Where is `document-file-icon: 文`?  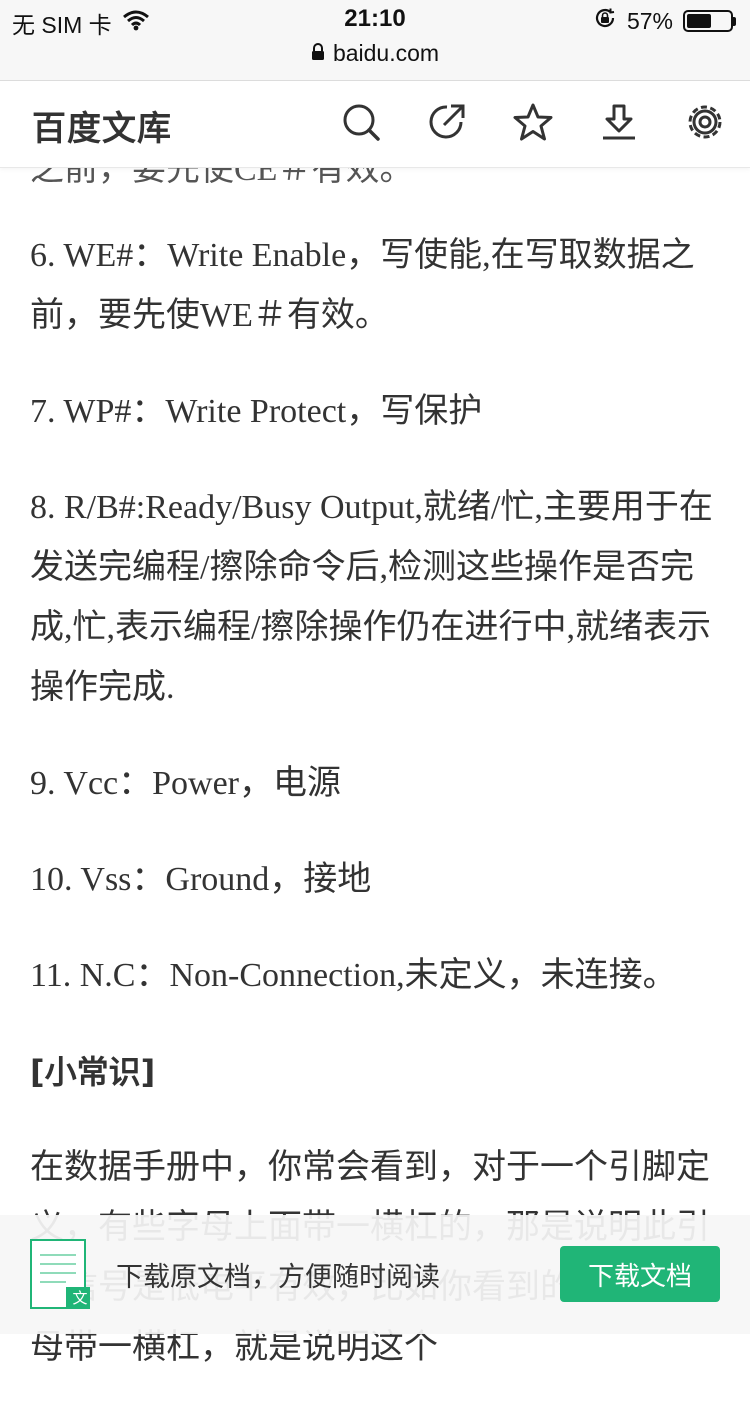
document-file-icon: 文 is located at coordinates (60, 1274).